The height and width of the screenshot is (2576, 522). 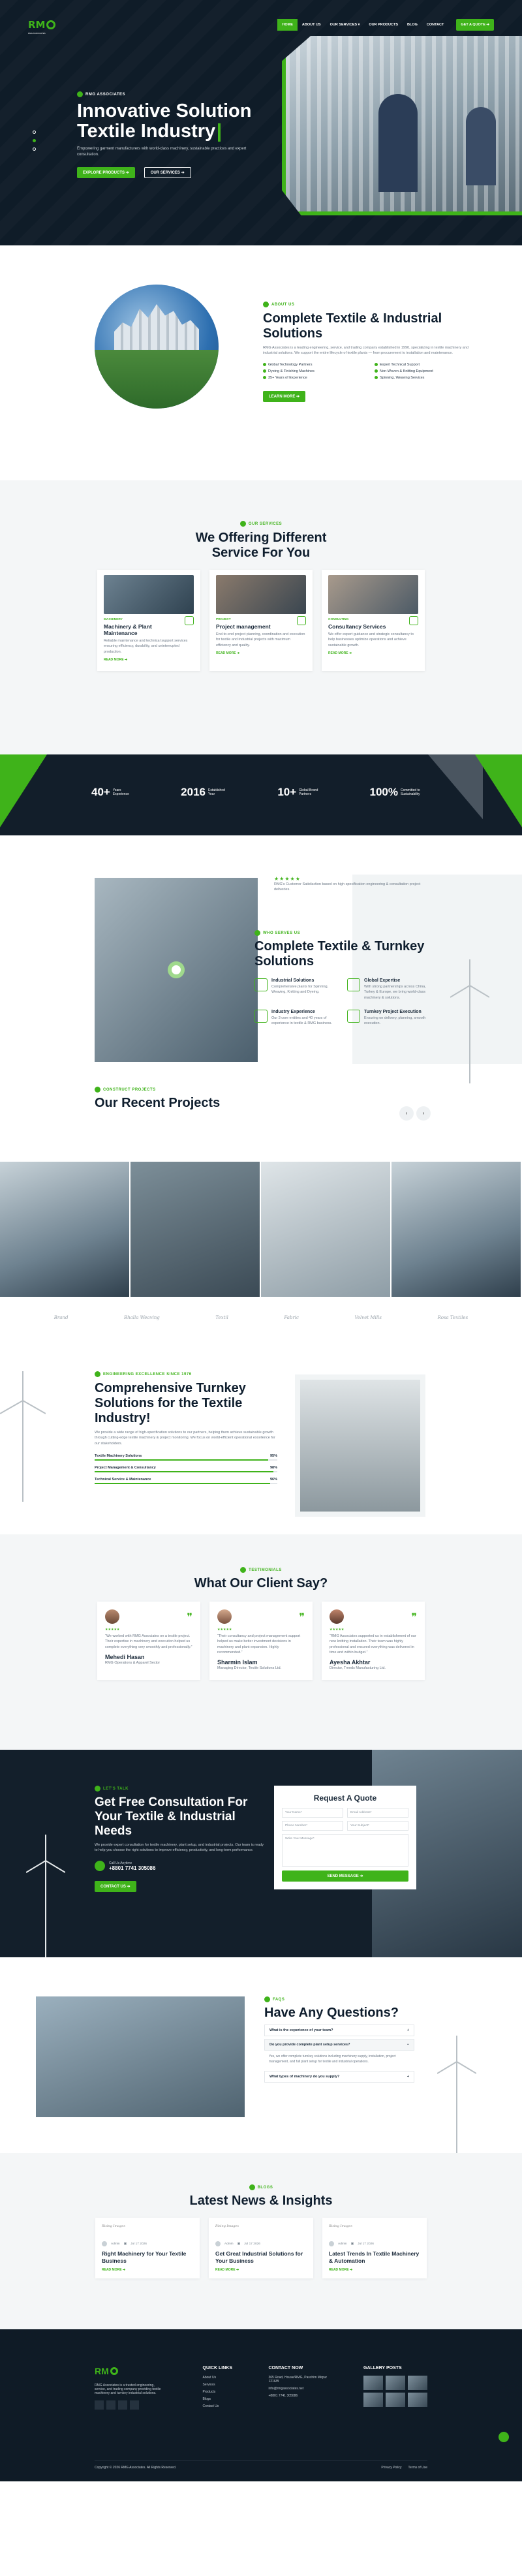 I want to click on next-arrow-icon: ›, so click(x=423, y=1113).